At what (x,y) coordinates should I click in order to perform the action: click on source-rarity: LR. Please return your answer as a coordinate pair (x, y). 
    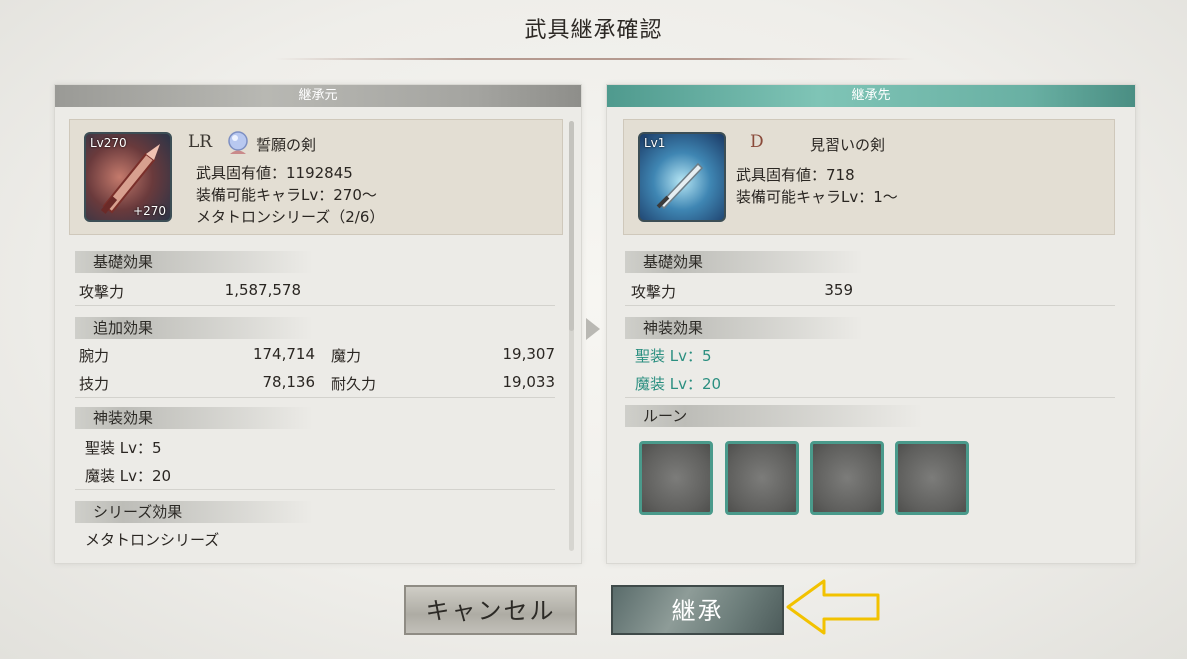
    Looking at the image, I should click on (200, 142).